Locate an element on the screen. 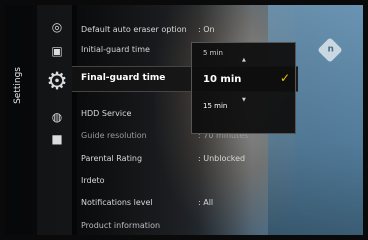  menu-item-label: Default auto eraser option is located at coordinates (134, 29).